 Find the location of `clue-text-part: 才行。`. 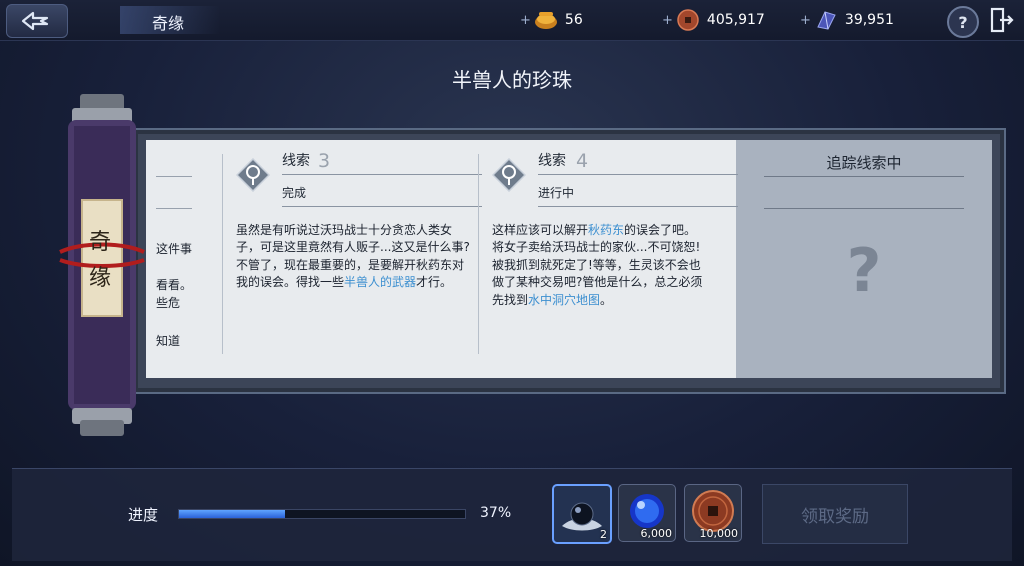

clue-text-part: 才行。 is located at coordinates (434, 282).